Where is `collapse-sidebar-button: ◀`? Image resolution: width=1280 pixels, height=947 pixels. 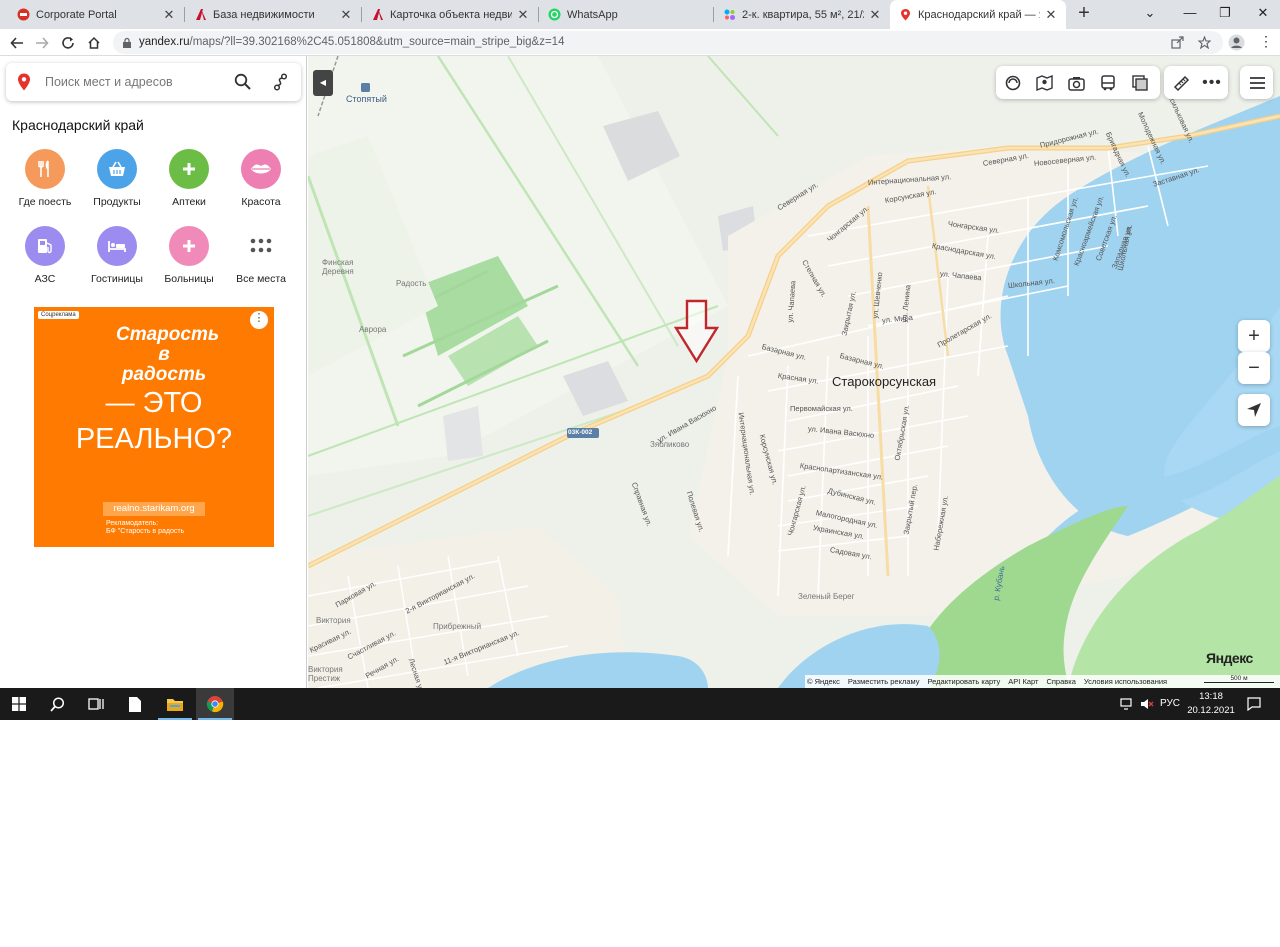 collapse-sidebar-button: ◀ is located at coordinates (323, 83).